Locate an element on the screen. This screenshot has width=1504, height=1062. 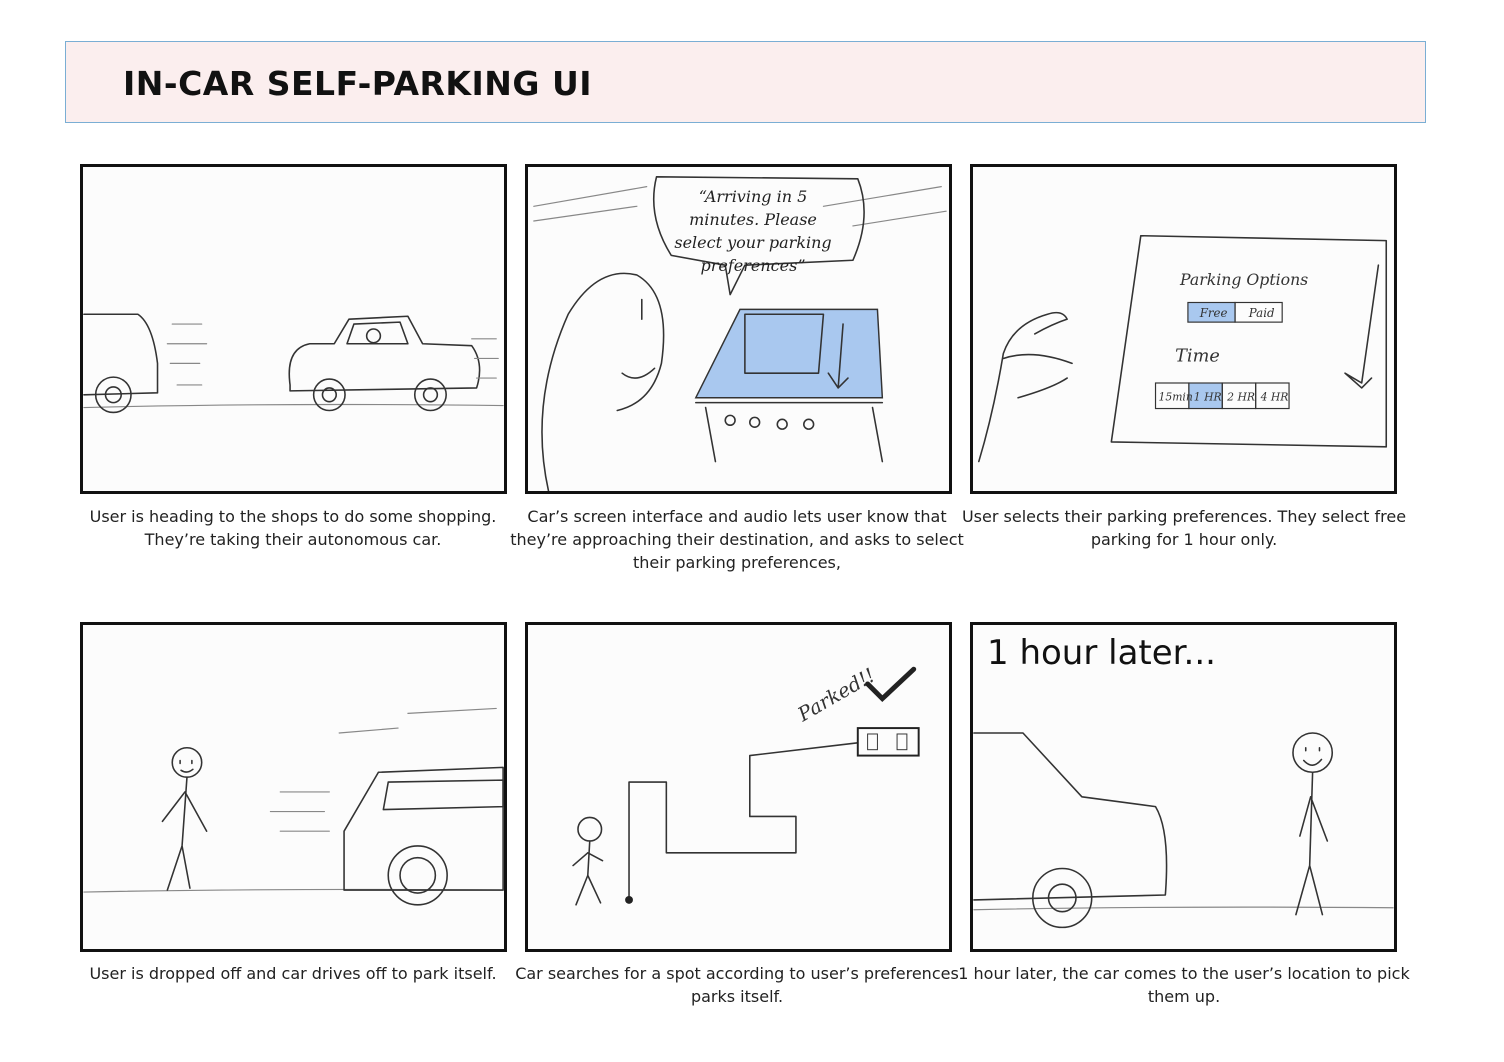
screen-title: Parking Options is located at coordinates (1243, 279).